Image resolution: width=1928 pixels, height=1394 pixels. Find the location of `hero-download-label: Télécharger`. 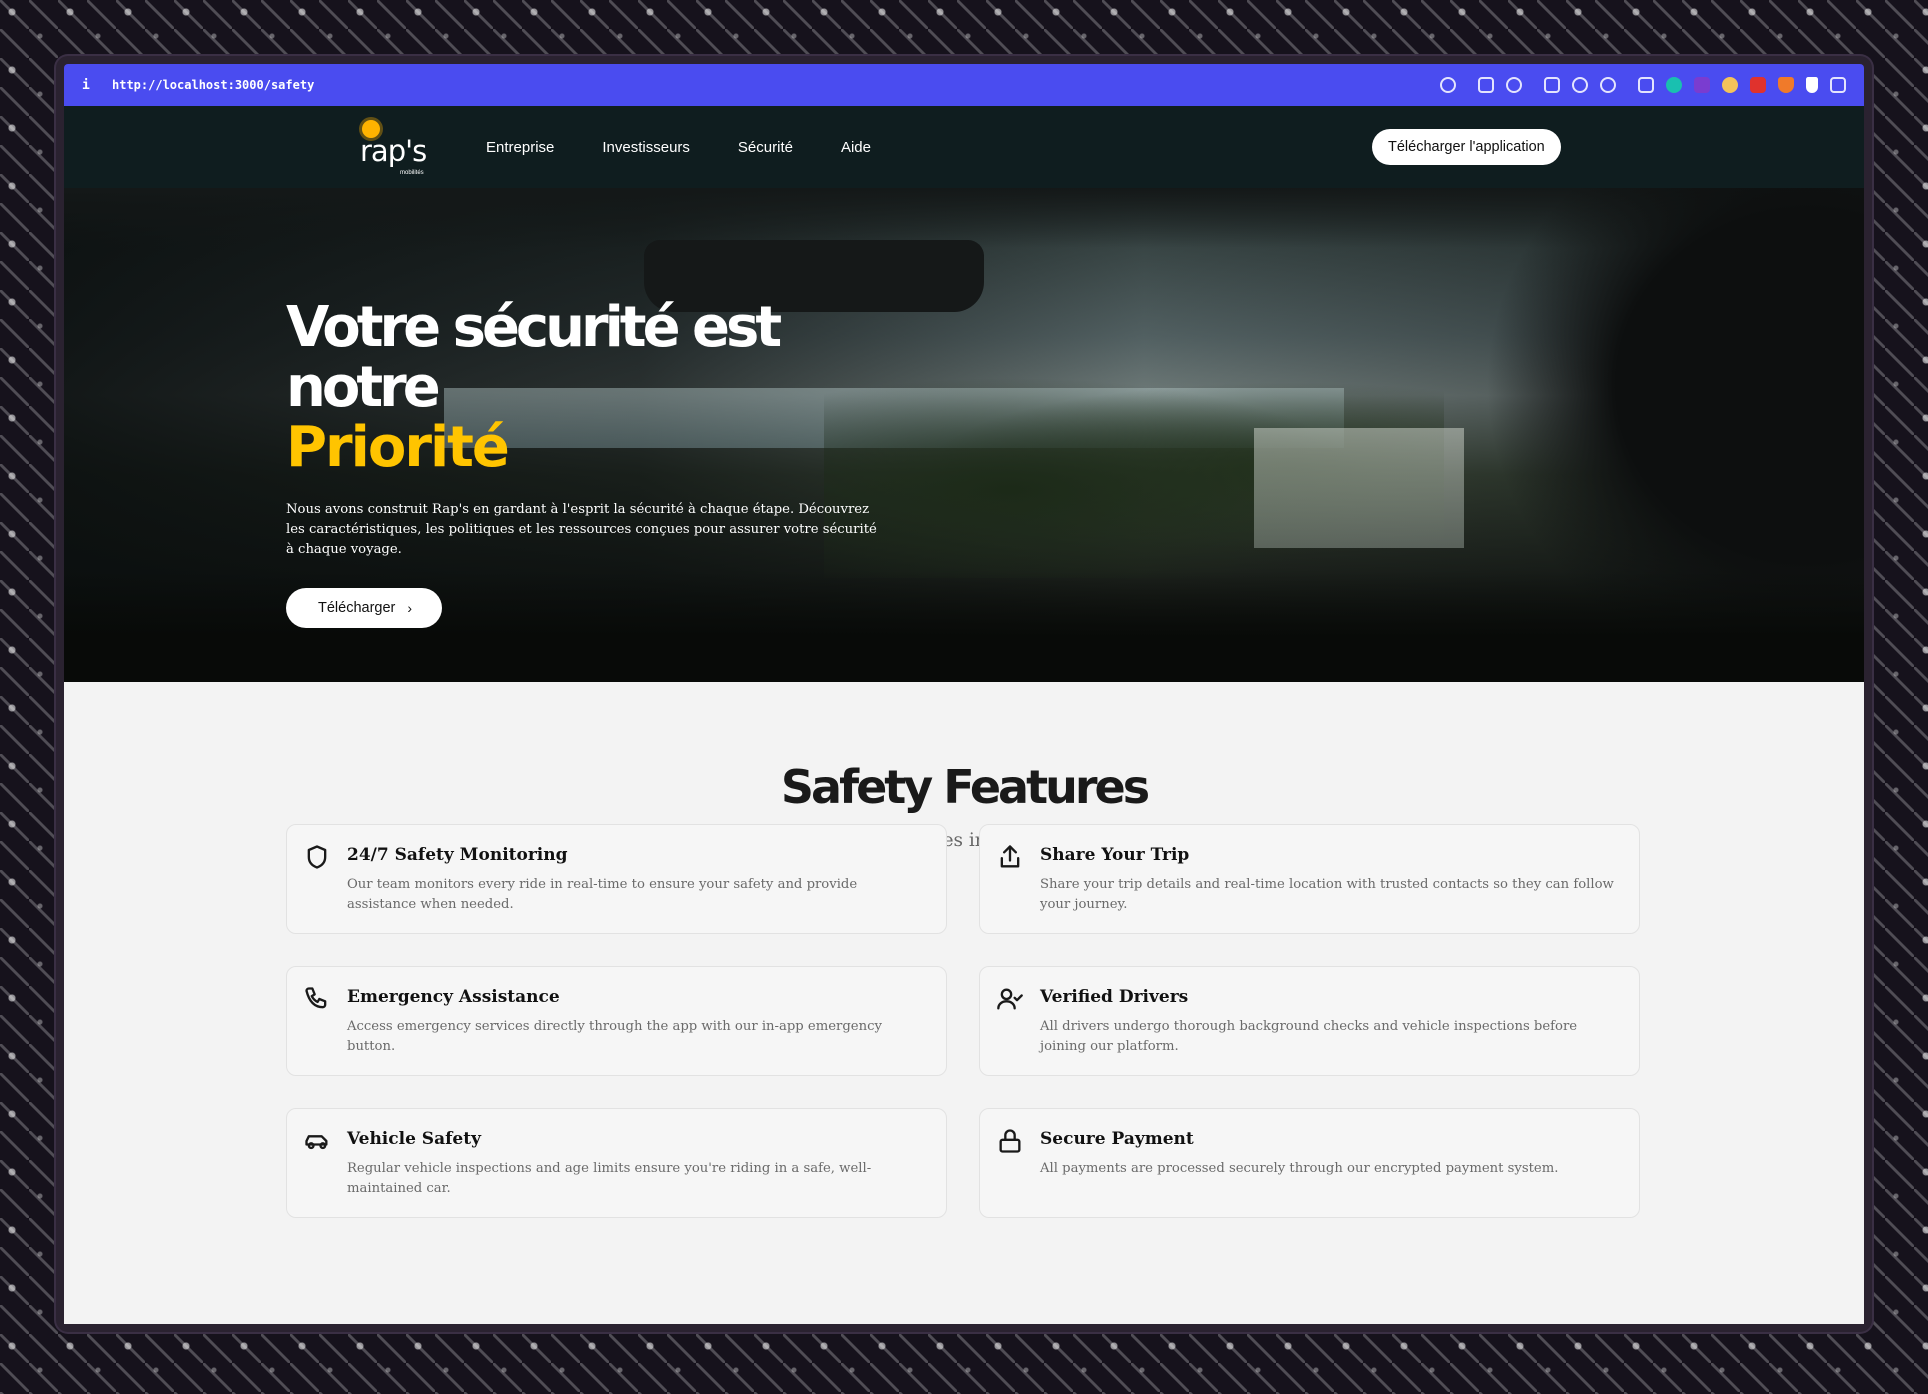

hero-download-label: Télécharger is located at coordinates (357, 608).